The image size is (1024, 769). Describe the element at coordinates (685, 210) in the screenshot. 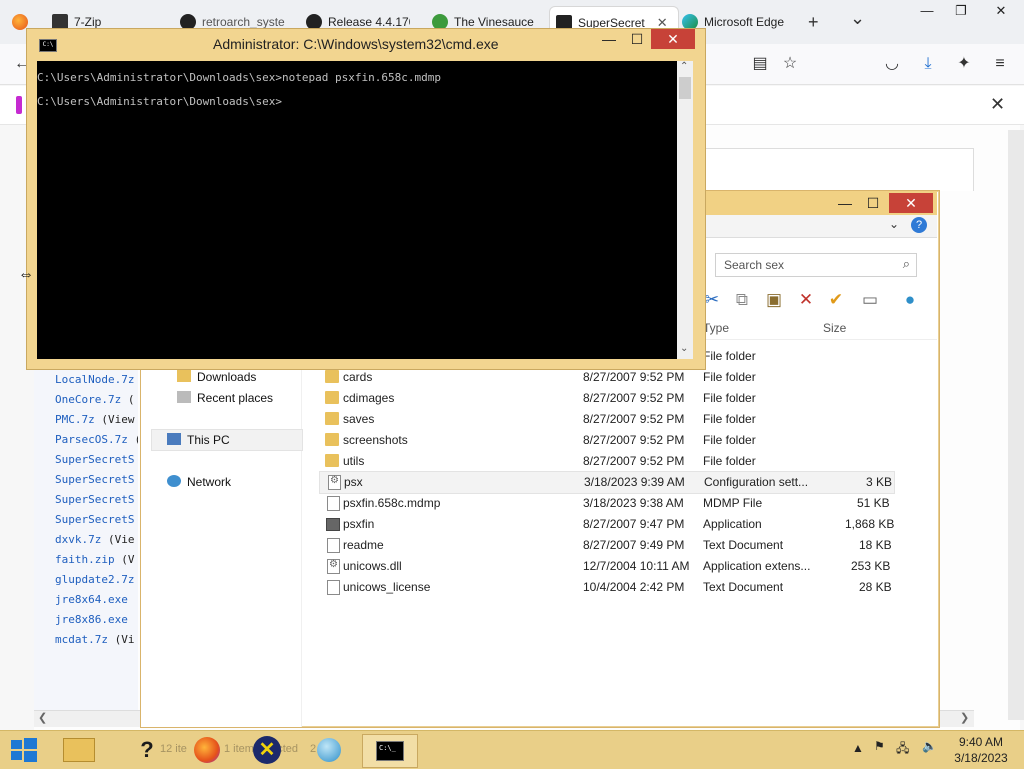

I see `console-scrollbar: ⌃ ⌄` at that location.